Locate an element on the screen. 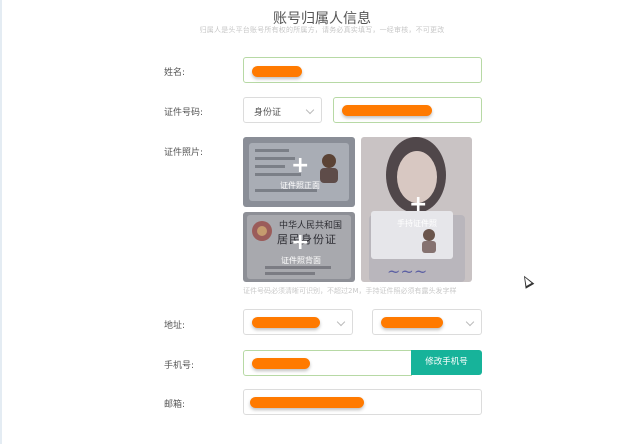 This screenshot has height=444, width=640. page-subtitle: 归属人是头平台账号所有权的所属方，请务必真实填写，一经审核，不可更改 is located at coordinates (322, 30).